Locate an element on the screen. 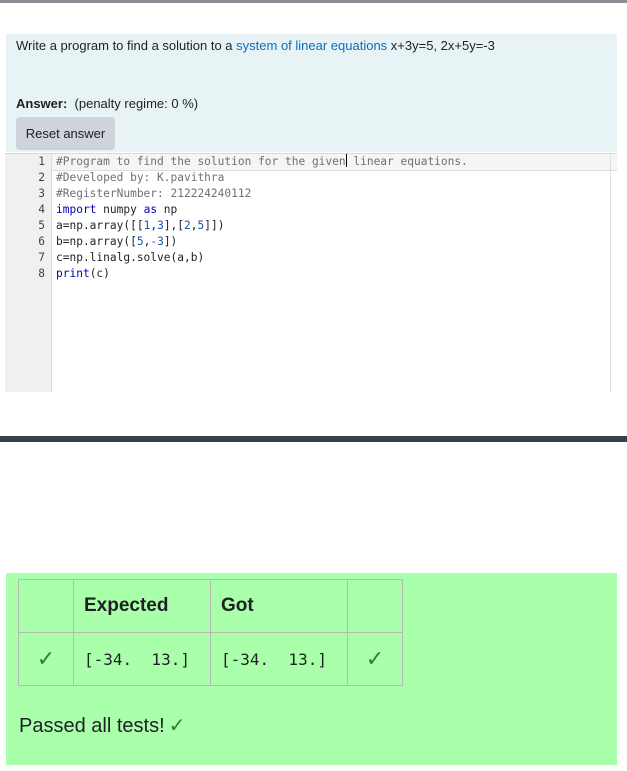  line-number: 5 is located at coordinates (41, 225).